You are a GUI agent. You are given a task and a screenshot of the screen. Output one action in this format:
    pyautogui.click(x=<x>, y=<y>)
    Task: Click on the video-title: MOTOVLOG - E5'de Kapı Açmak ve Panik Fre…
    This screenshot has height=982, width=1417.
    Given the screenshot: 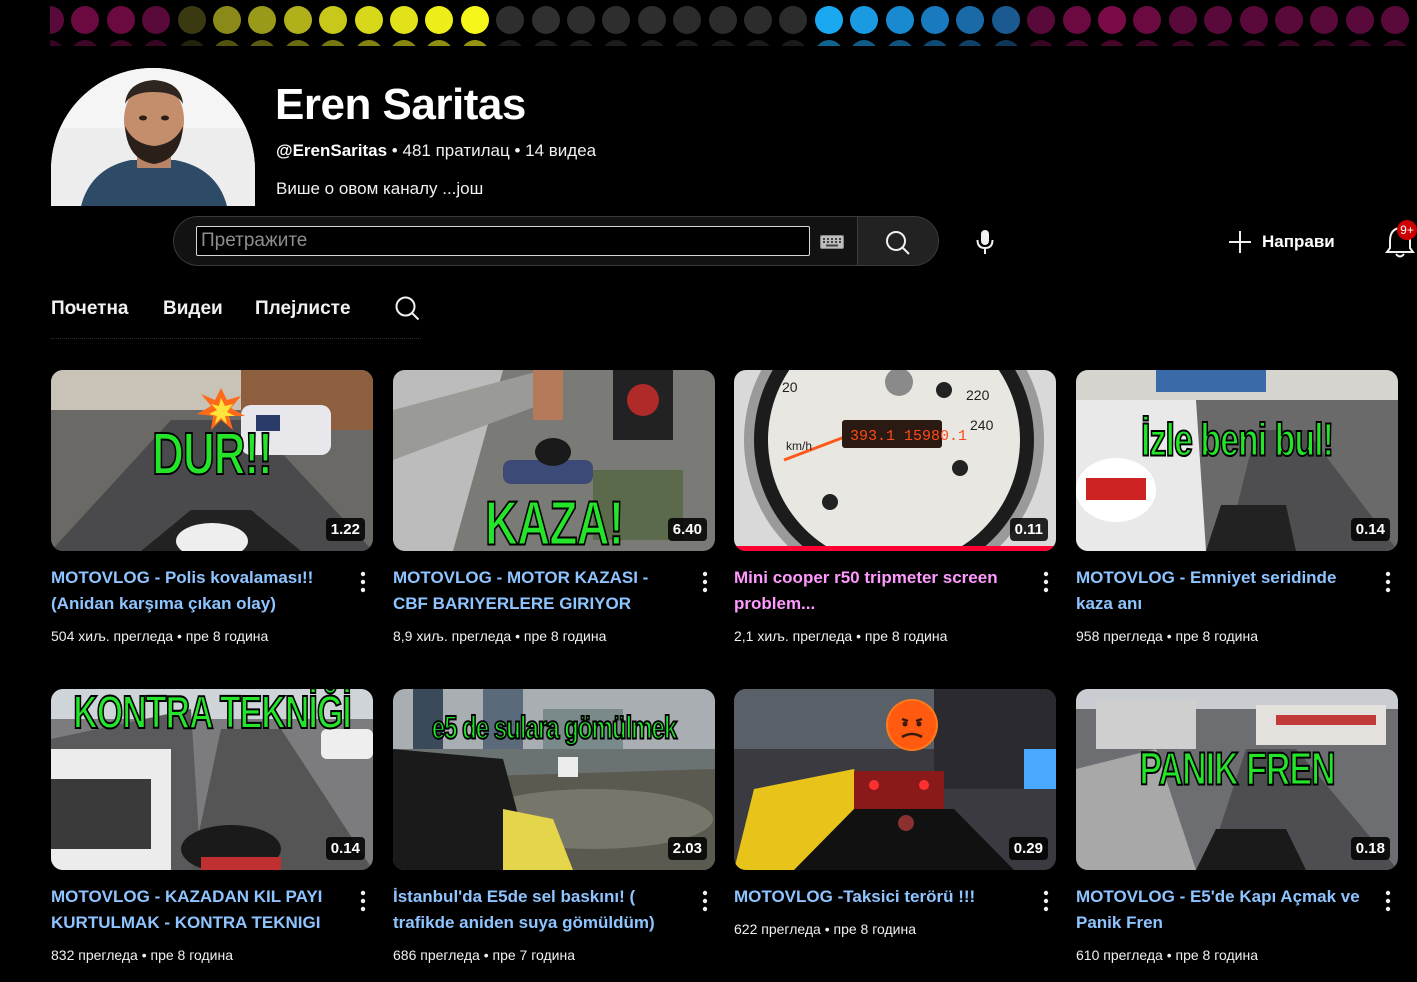 What is the action you would take?
    pyautogui.click(x=1221, y=910)
    